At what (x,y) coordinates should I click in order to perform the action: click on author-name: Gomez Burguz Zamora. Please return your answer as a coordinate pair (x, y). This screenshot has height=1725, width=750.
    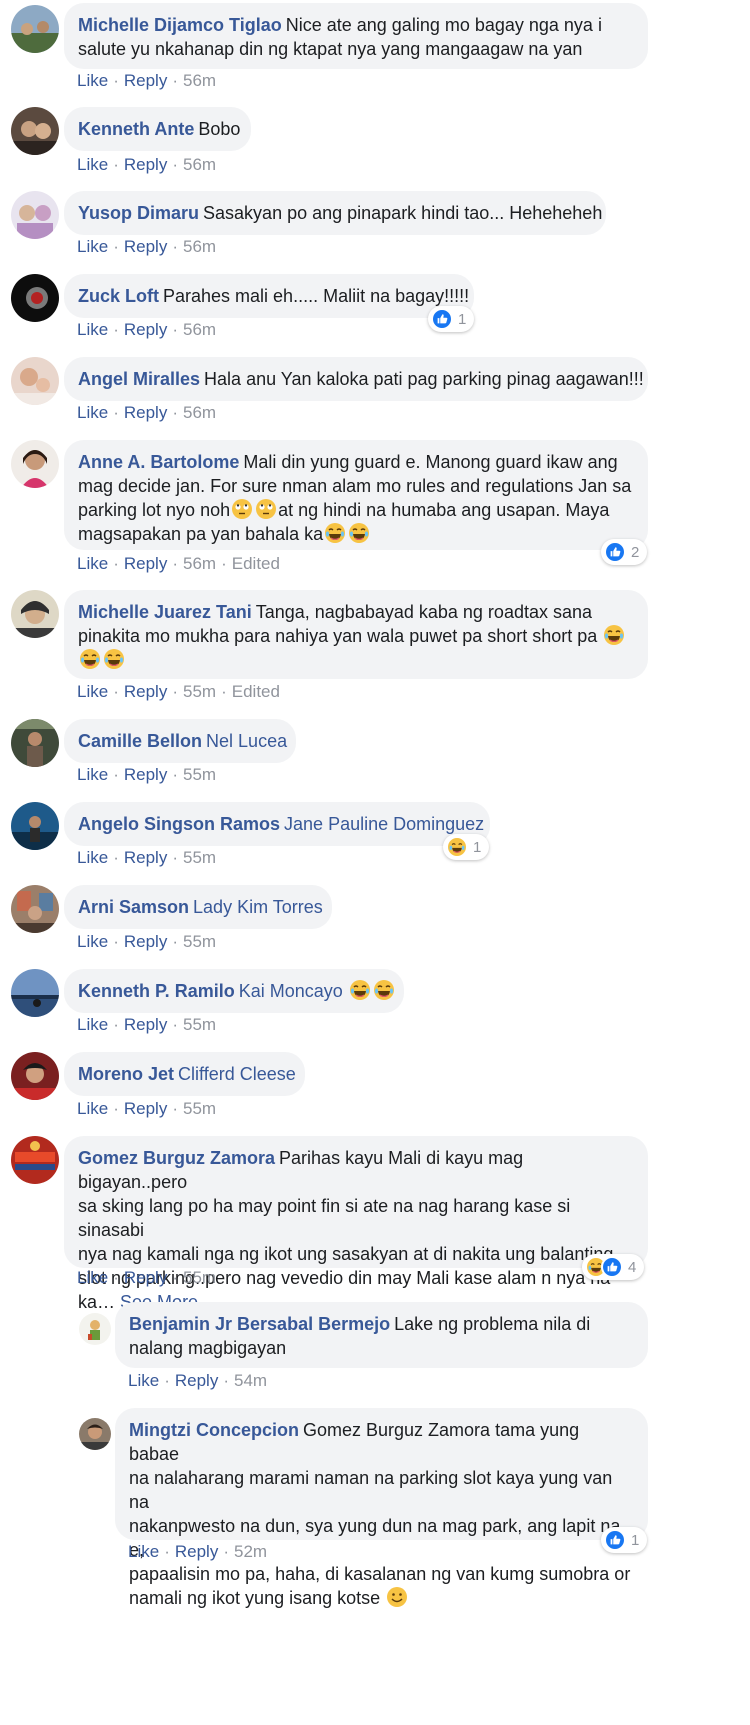
    Looking at the image, I should click on (176, 1158).